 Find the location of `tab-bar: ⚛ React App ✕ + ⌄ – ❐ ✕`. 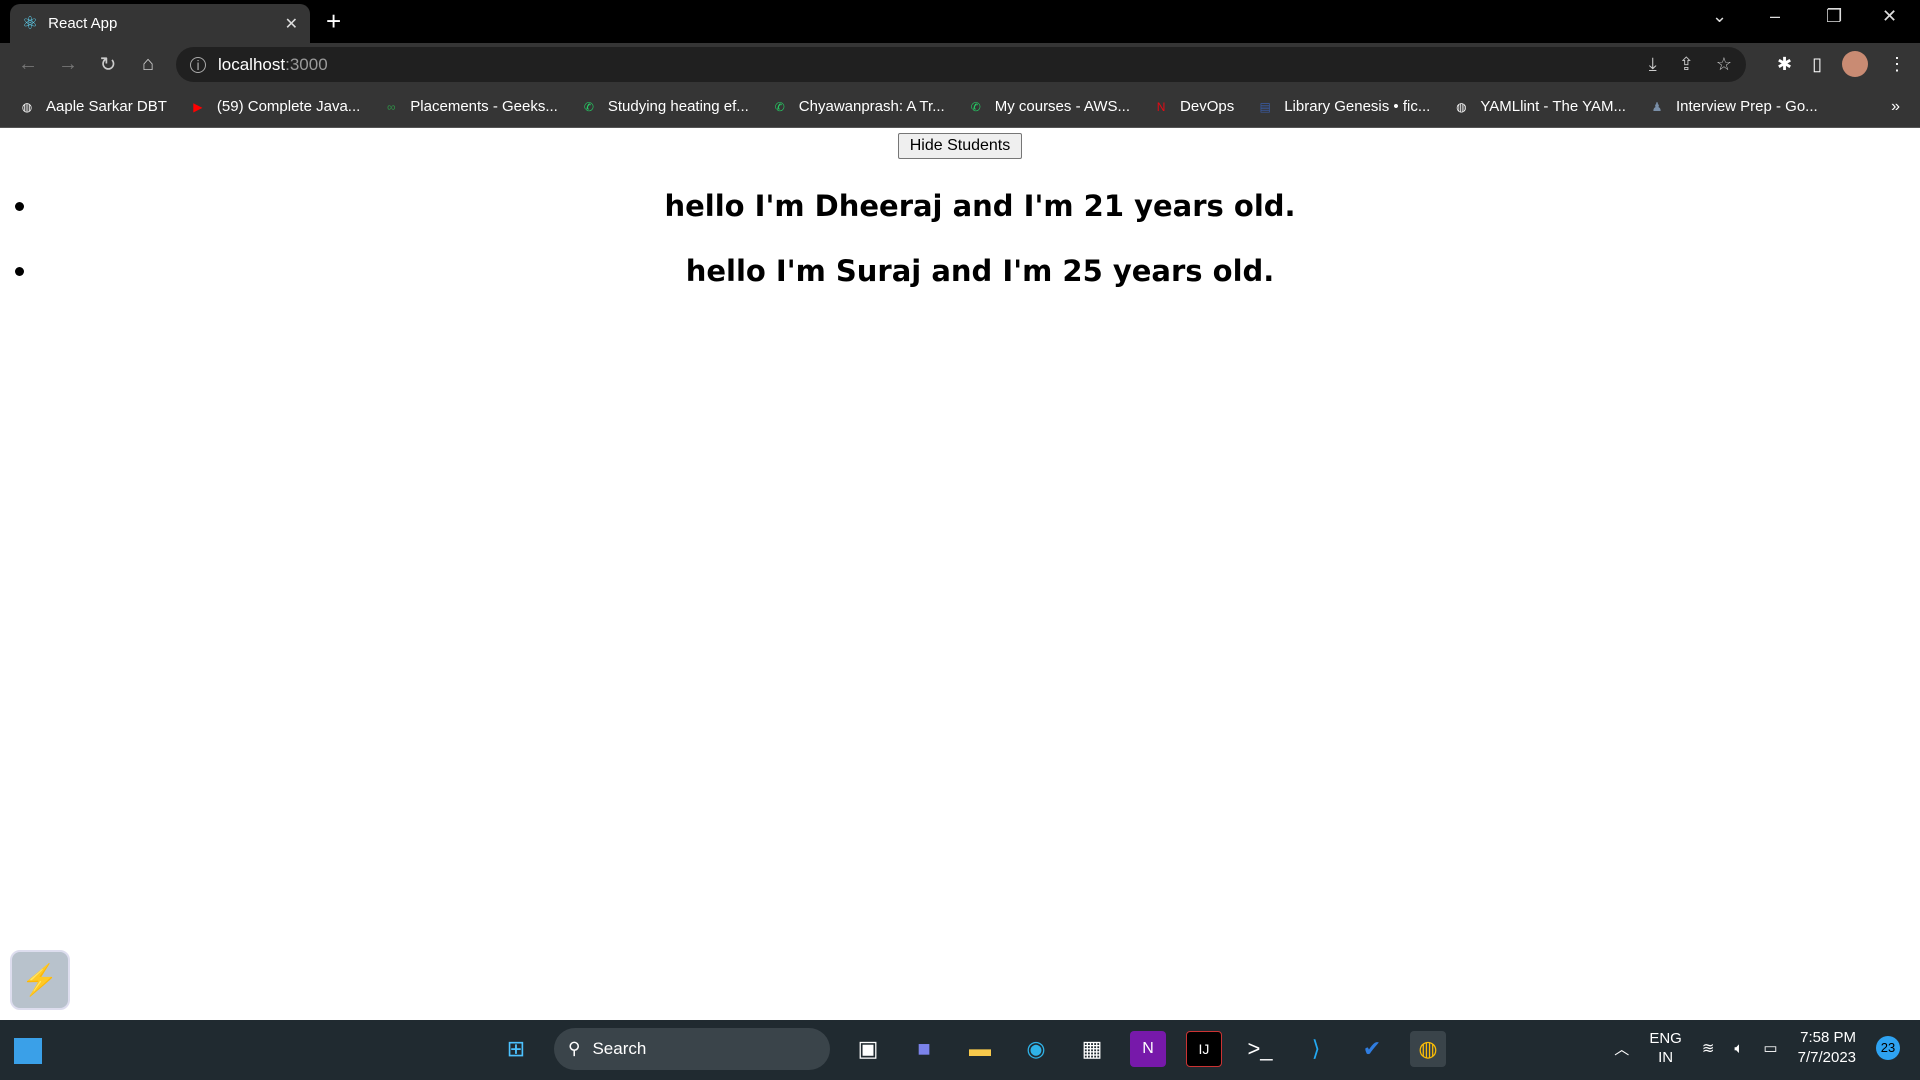

tab-bar: ⚛ React App ✕ + ⌄ – ❐ ✕ is located at coordinates (960, 21).